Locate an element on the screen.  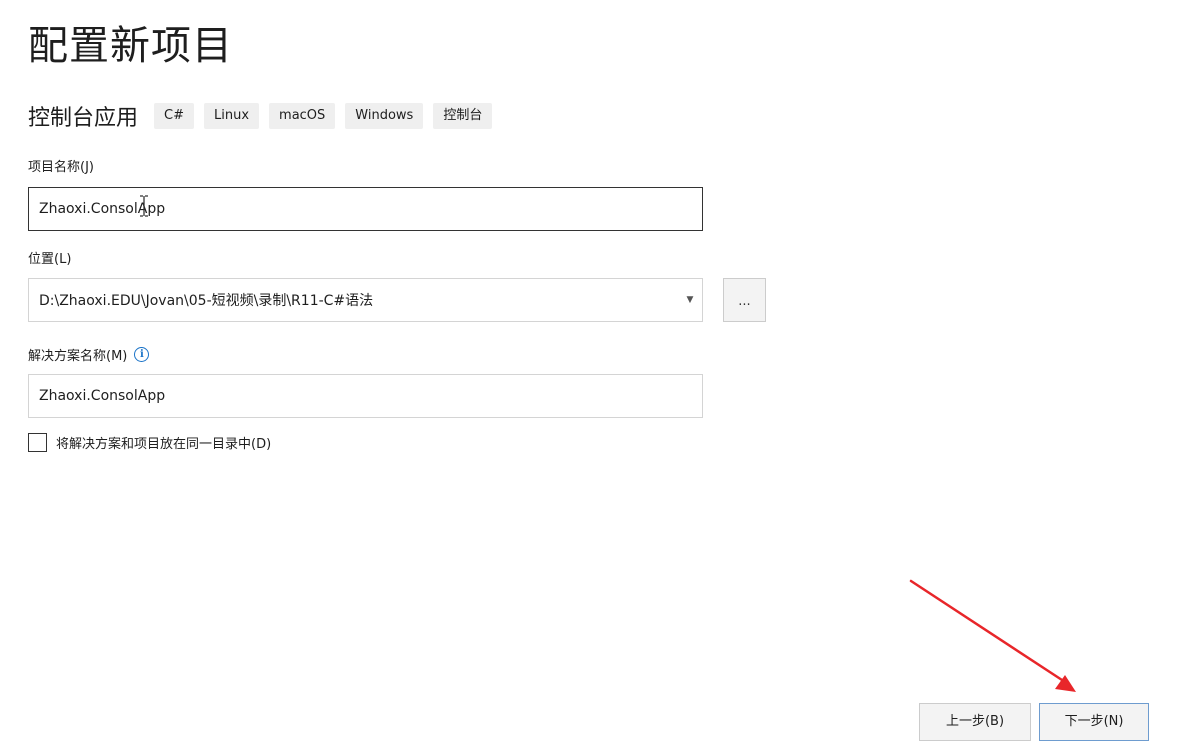
location-value: D:\Zhaoxi.EDU\Jovan\05-短视频\录制\R11-C#语法 is located at coordinates (206, 301).